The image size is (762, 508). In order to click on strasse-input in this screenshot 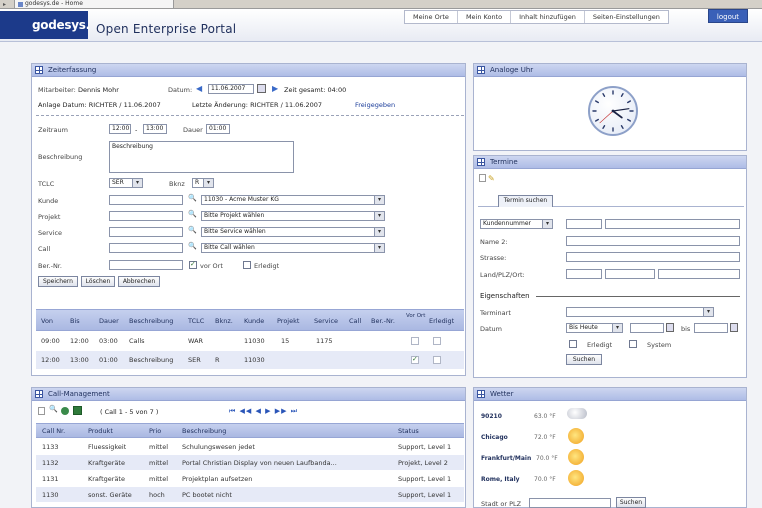, I will do `click(653, 257)`.